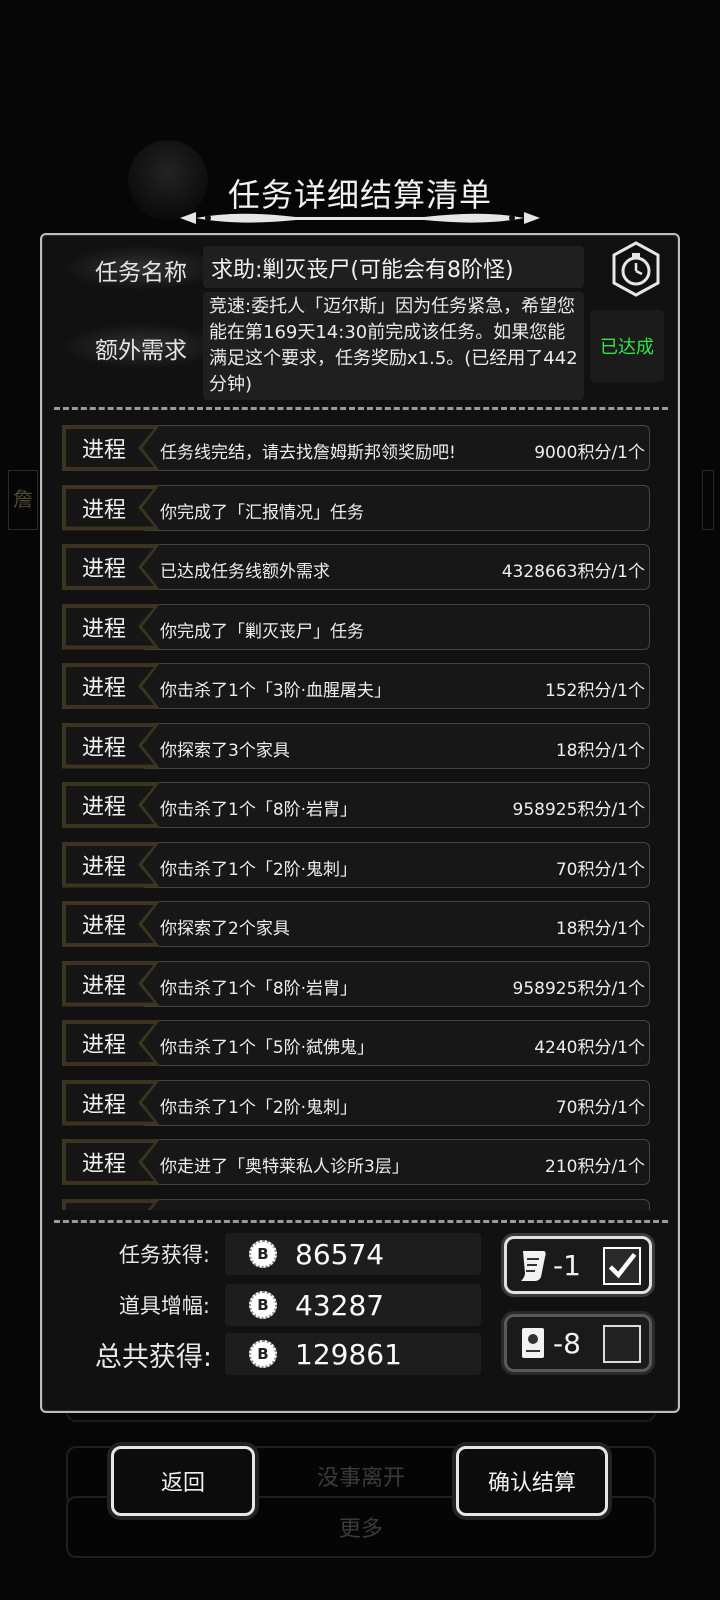 This screenshot has height=1600, width=720. I want to click on scroll-item-toggle: -1, so click(578, 1265).